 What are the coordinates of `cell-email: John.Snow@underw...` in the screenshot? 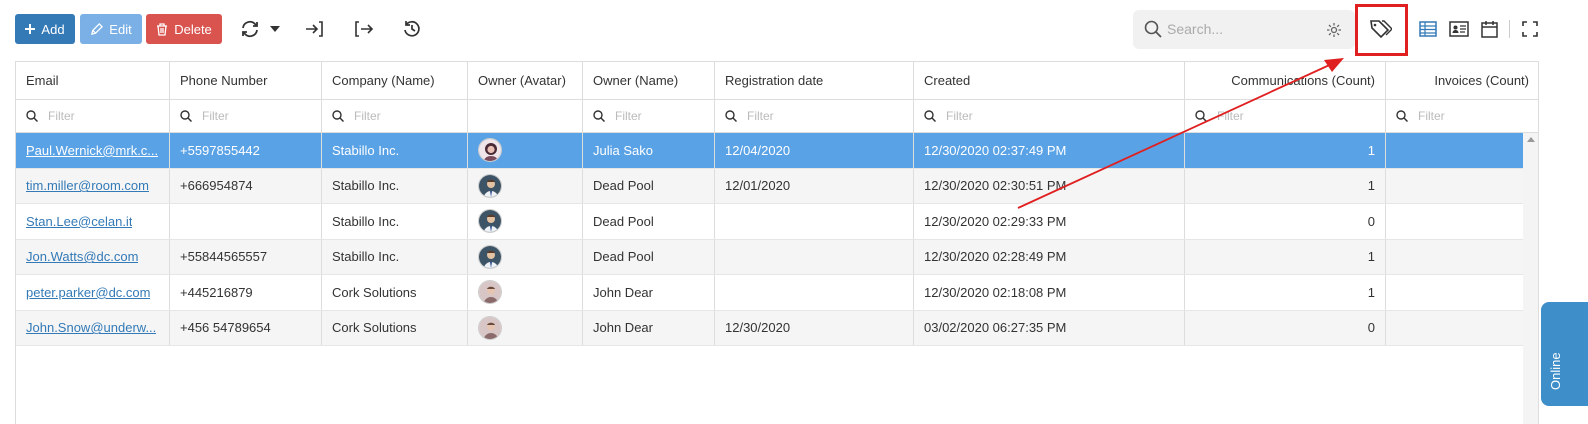 It's located at (93, 327).